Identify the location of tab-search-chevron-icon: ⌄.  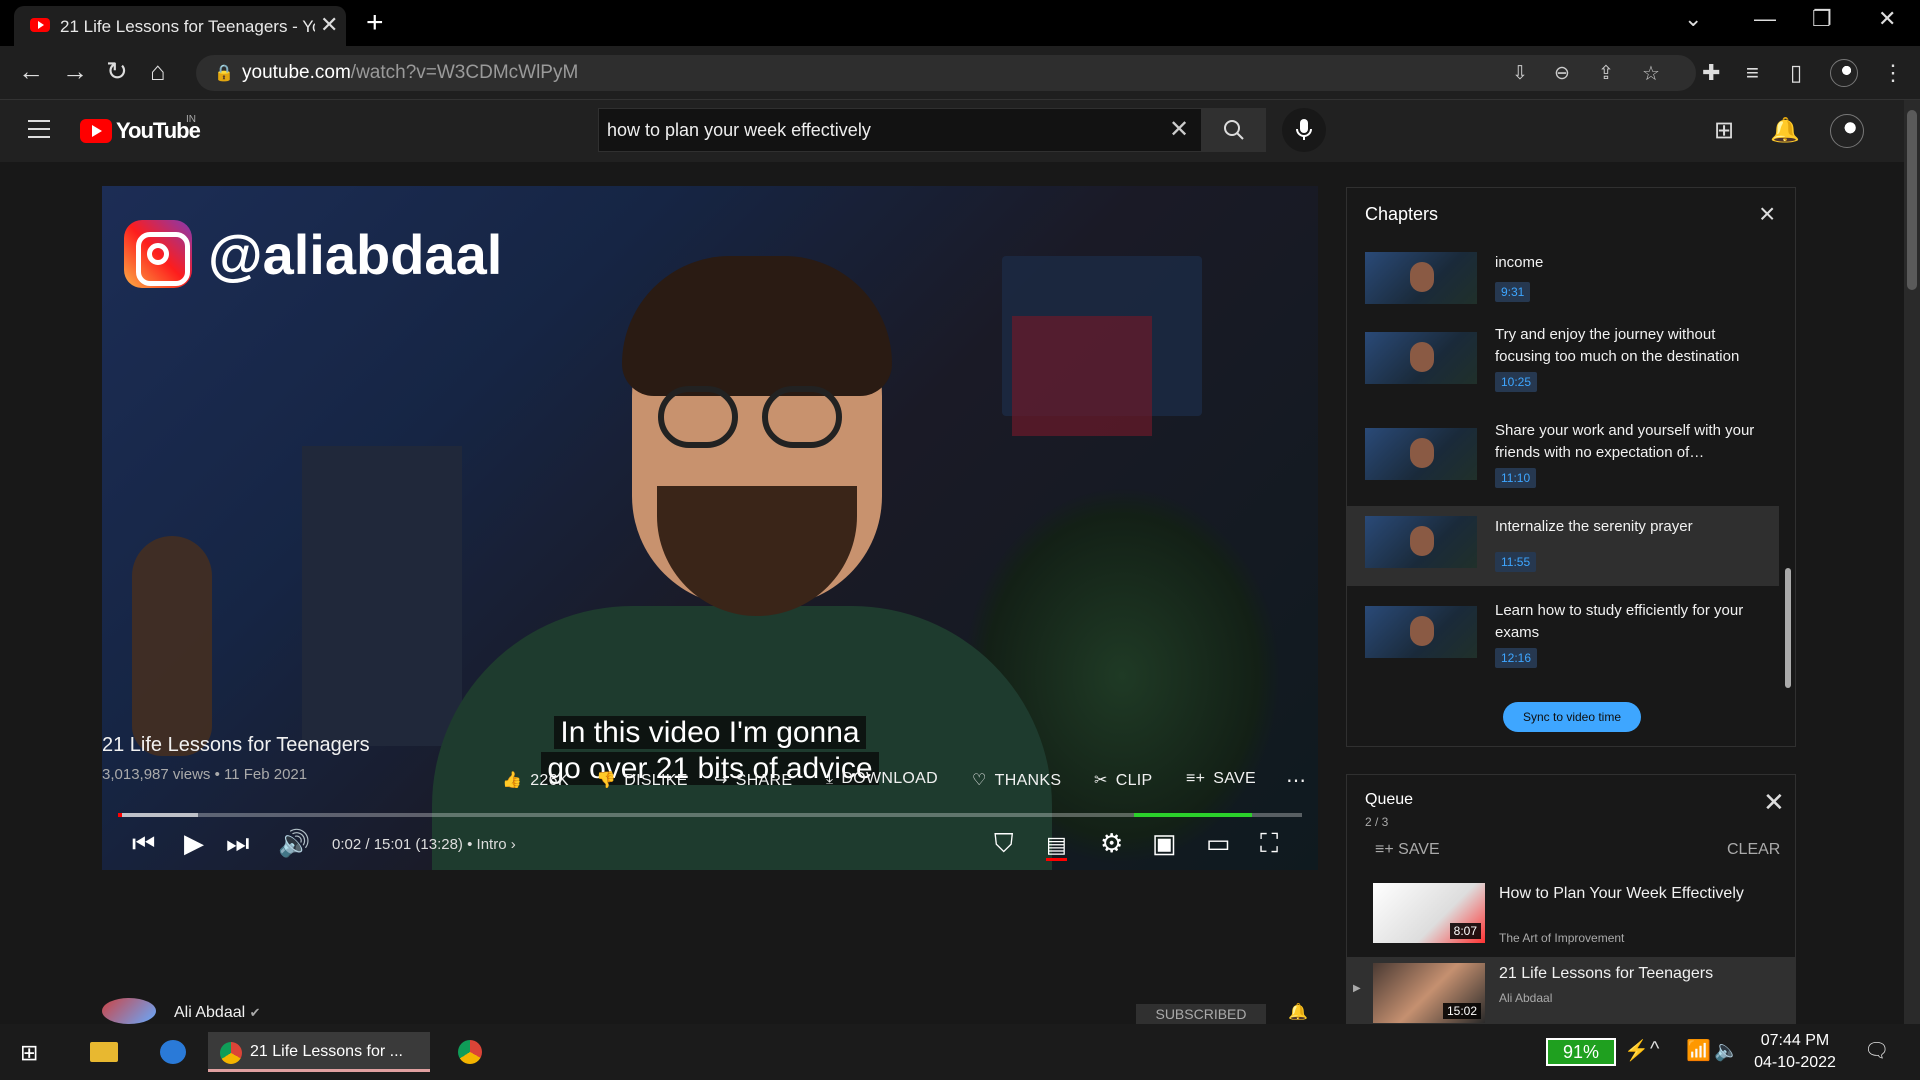
(1693, 19).